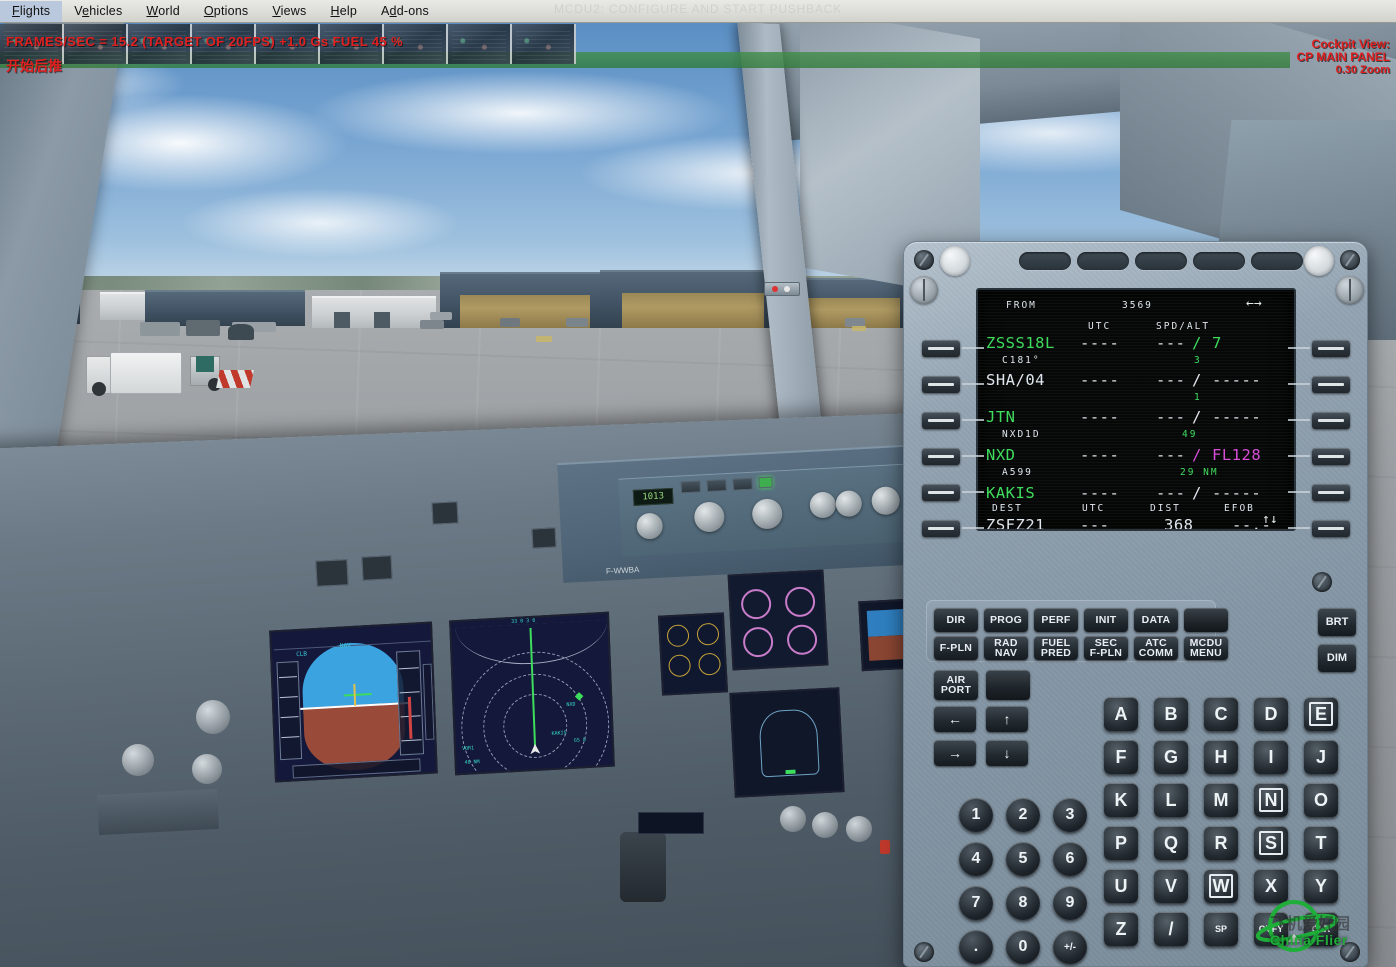 The height and width of the screenshot is (967, 1396). I want to click on num-2-key: 2, so click(1023, 815).